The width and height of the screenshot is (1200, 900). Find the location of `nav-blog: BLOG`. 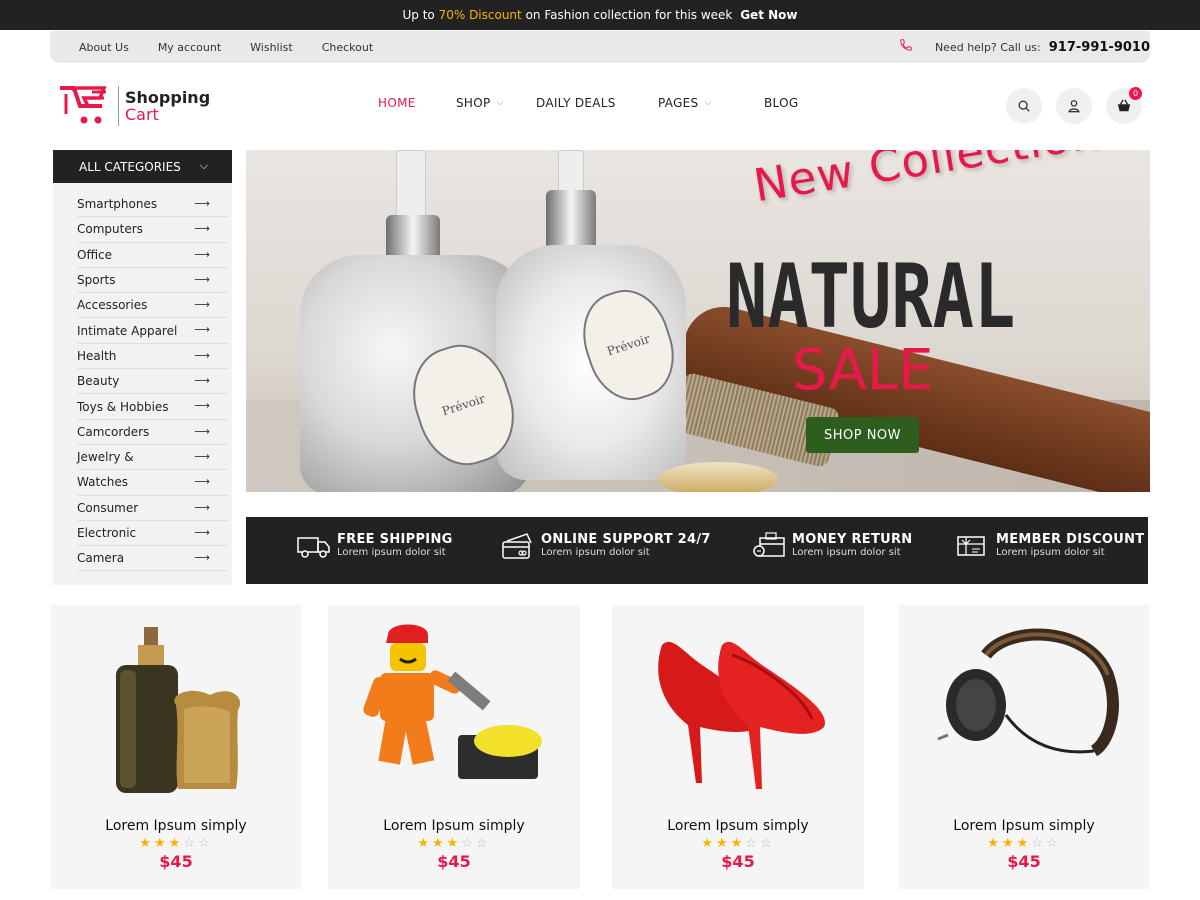

nav-blog: BLOG is located at coordinates (781, 103).